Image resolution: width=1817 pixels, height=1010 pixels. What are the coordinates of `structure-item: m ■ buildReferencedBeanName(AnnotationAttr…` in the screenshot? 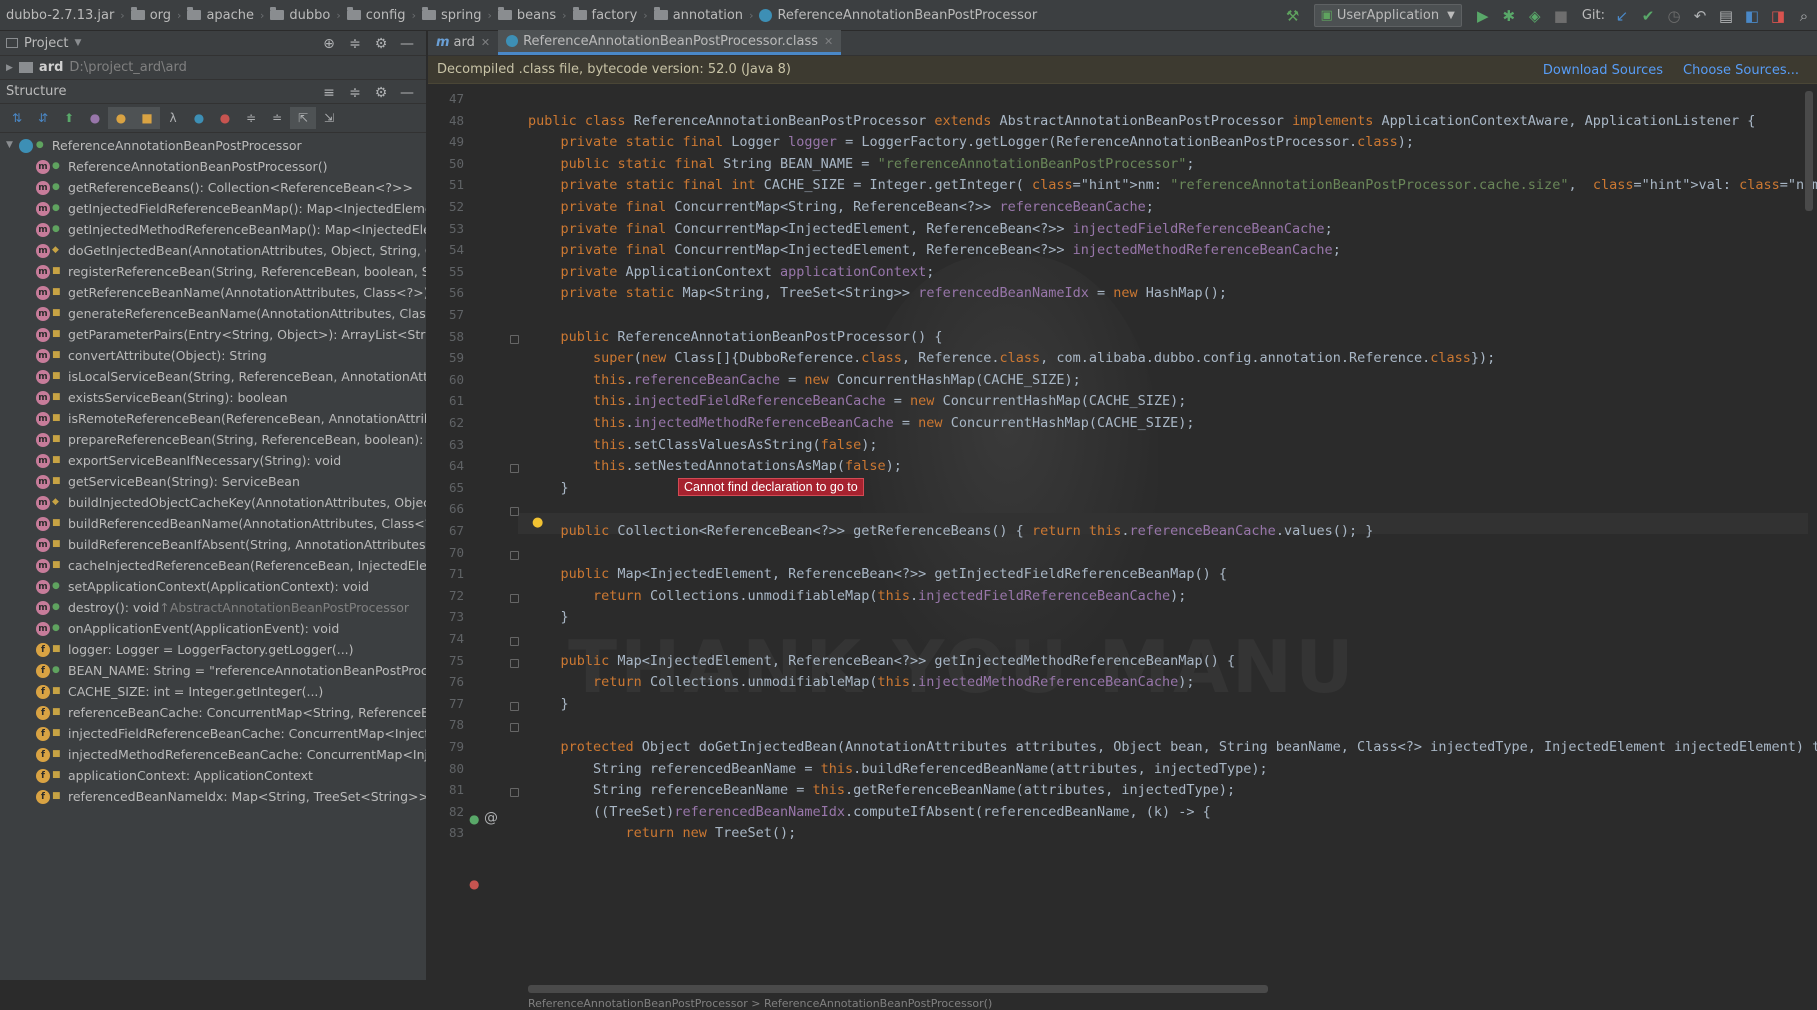 It's located at (213, 523).